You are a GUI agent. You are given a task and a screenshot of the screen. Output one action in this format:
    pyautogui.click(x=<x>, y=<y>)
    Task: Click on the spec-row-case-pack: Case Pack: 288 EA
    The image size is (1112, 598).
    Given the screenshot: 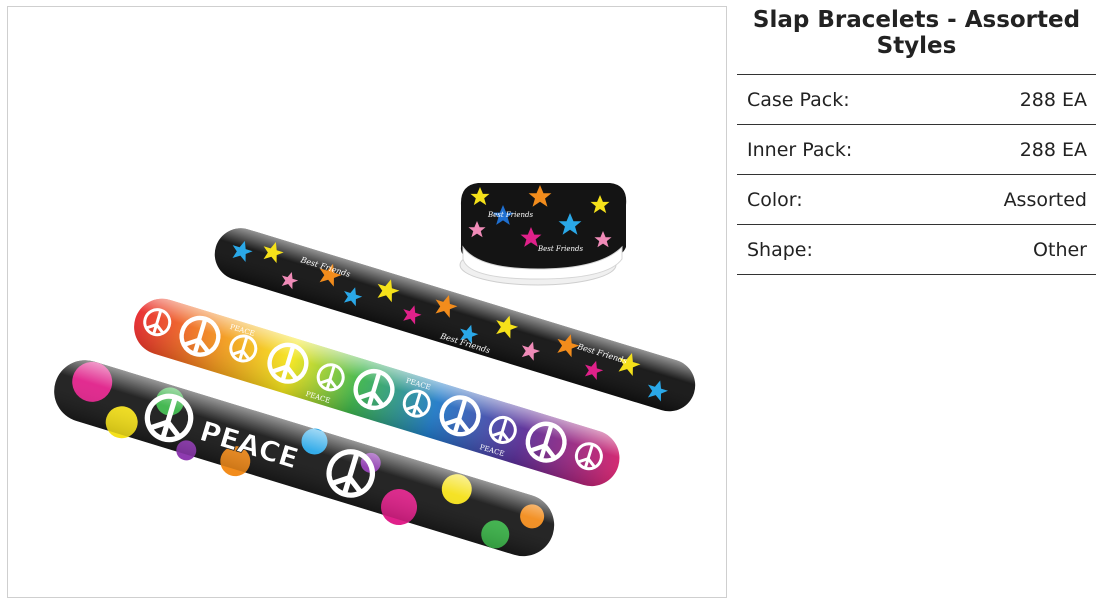 What is the action you would take?
    pyautogui.click(x=916, y=100)
    